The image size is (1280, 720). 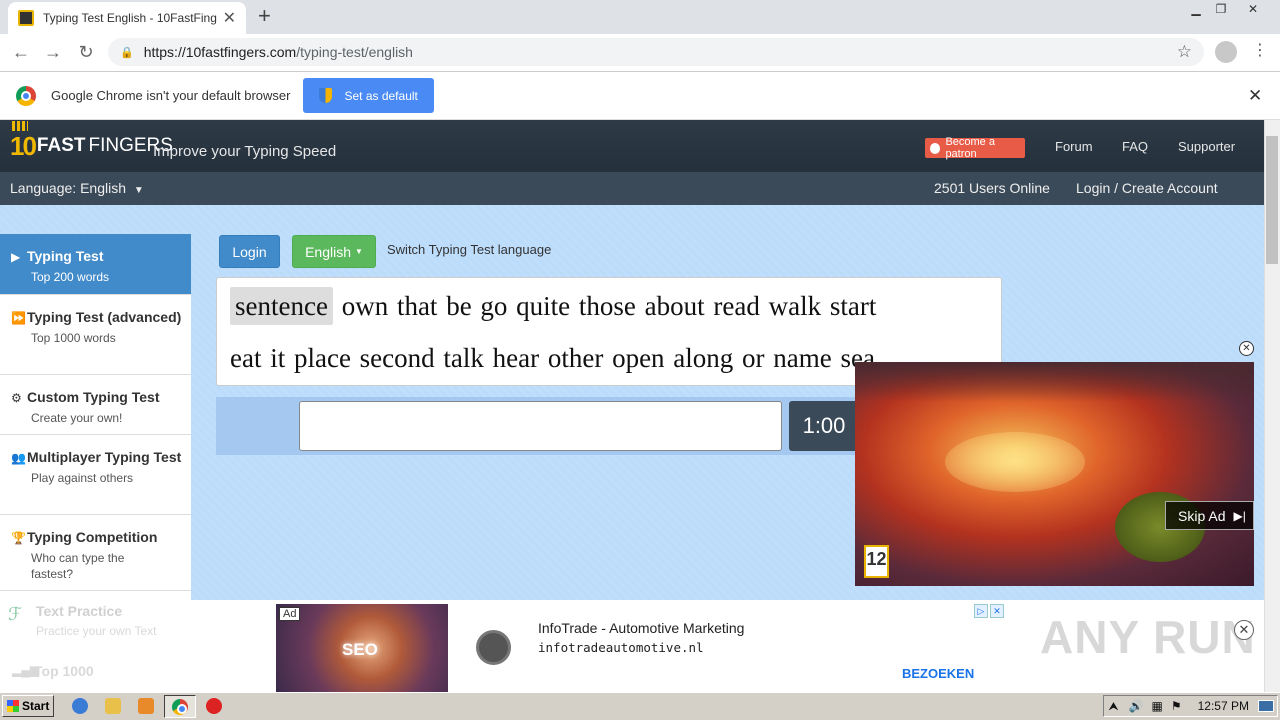 I want to click on tab-close-icon: ✕, so click(x=229, y=18).